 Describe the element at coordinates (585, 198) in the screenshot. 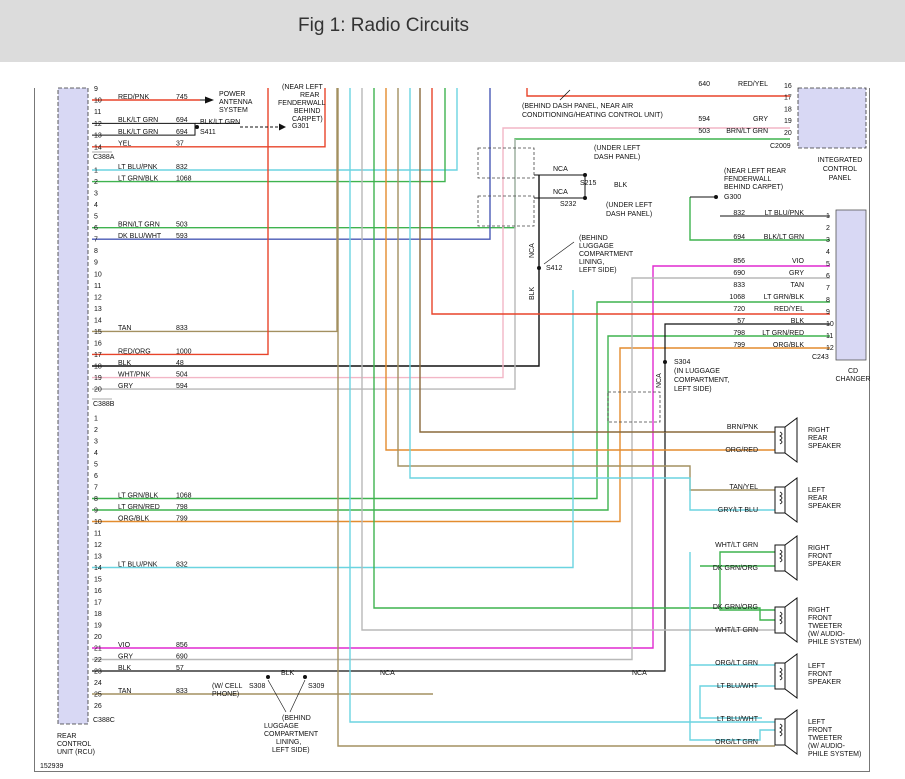

I see `s232-dot` at that location.